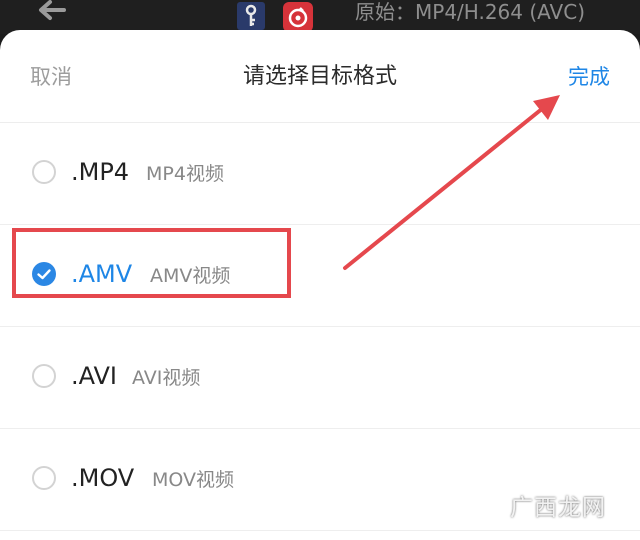  What do you see at coordinates (185, 174) in the screenshot?
I see `format-description: MP4视频` at bounding box center [185, 174].